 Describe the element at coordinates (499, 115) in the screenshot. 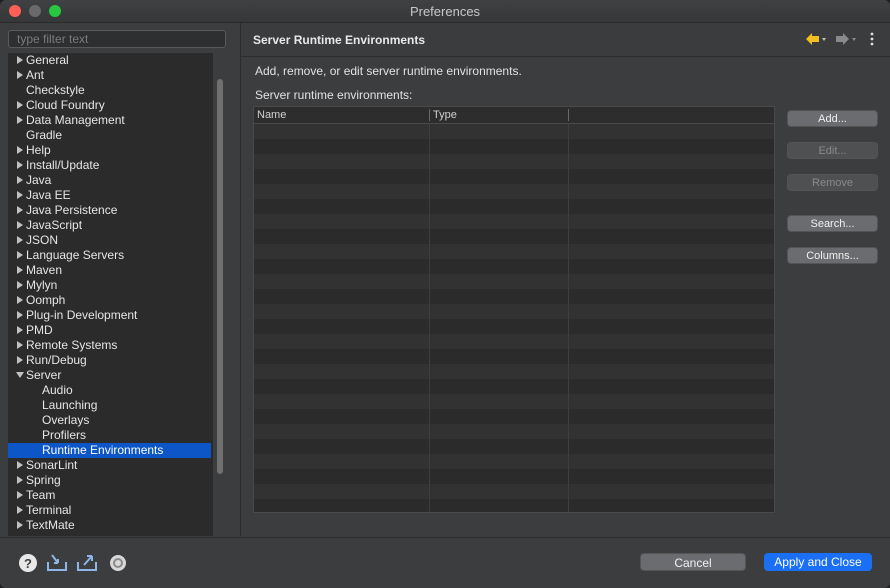

I see `column-header-type: Type` at that location.